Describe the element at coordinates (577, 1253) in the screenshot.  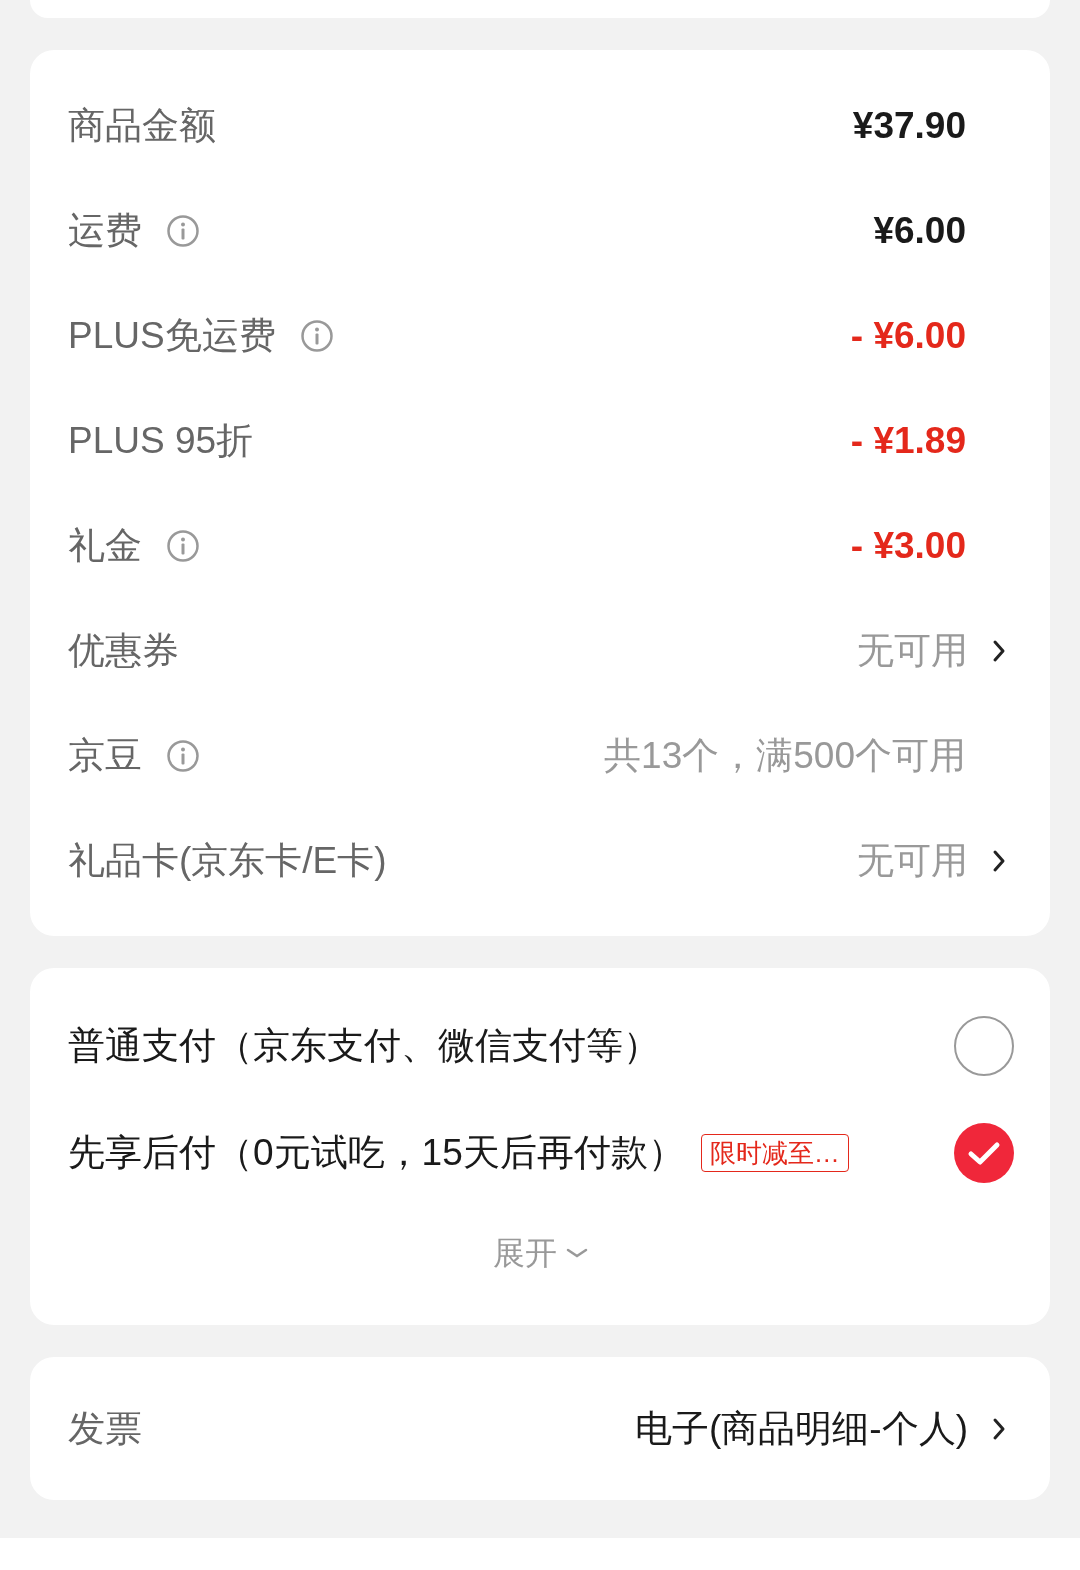
I see `chevron-down-icon` at that location.